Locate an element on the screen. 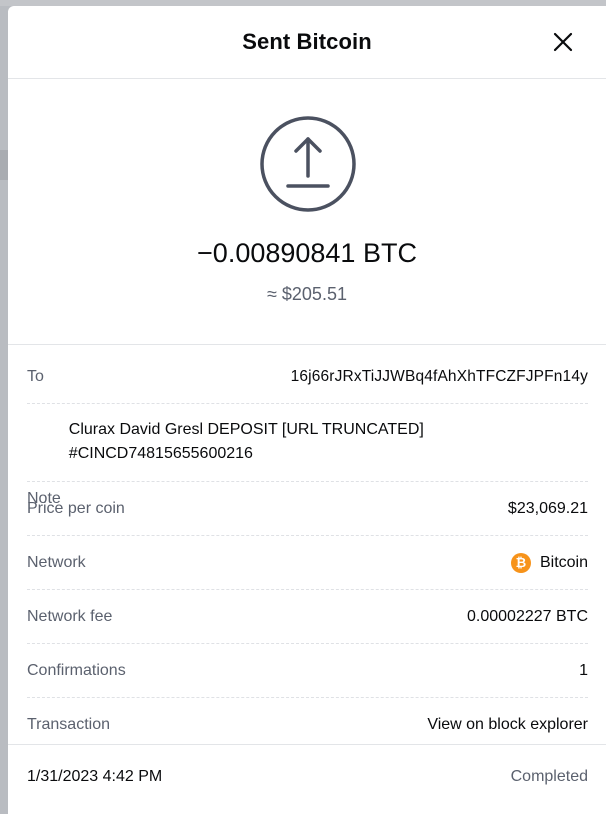  close-icon is located at coordinates (563, 42).